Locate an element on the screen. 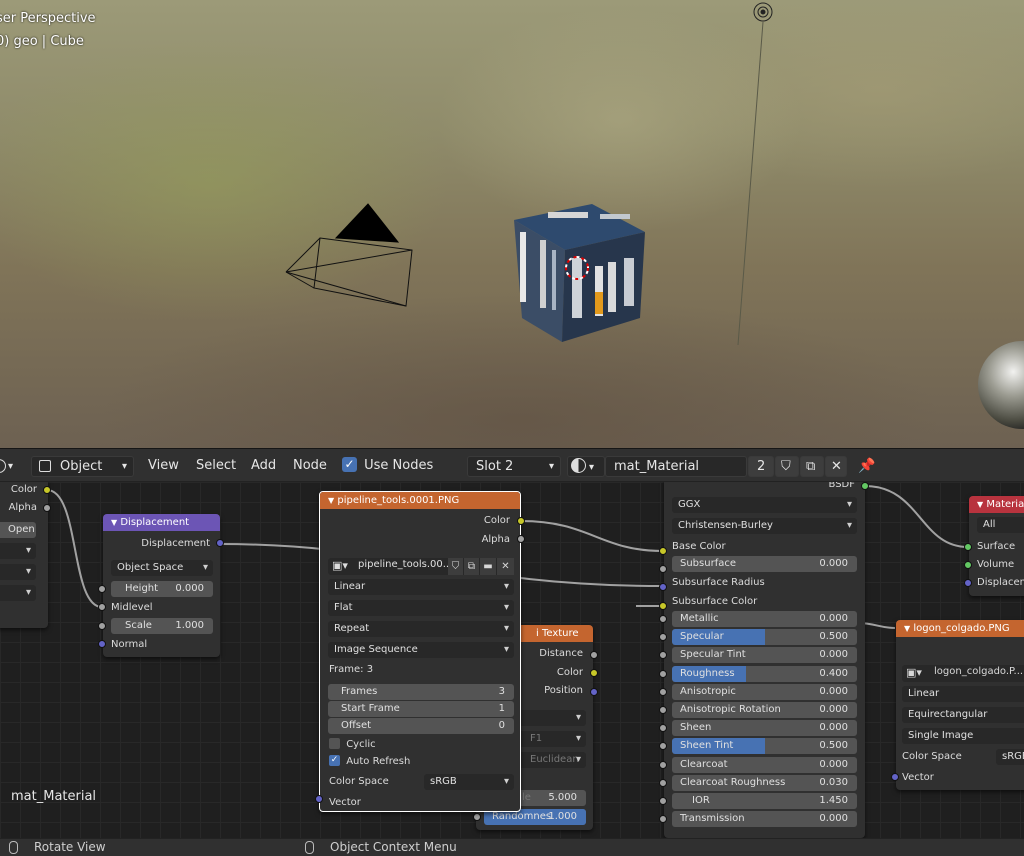 The height and width of the screenshot is (856, 1024). menu-node: Node is located at coordinates (310, 466).